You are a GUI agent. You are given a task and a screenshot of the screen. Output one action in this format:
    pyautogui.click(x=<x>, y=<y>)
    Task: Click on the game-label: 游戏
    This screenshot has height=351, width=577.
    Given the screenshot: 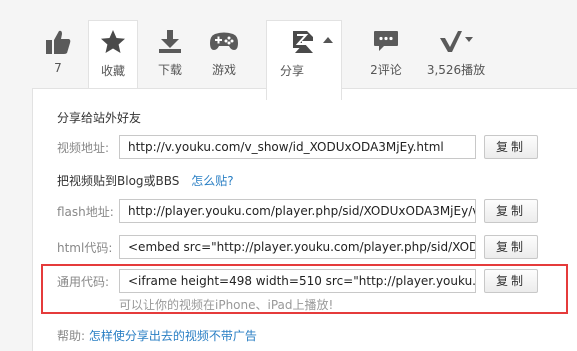 What is the action you would take?
    pyautogui.click(x=223, y=70)
    